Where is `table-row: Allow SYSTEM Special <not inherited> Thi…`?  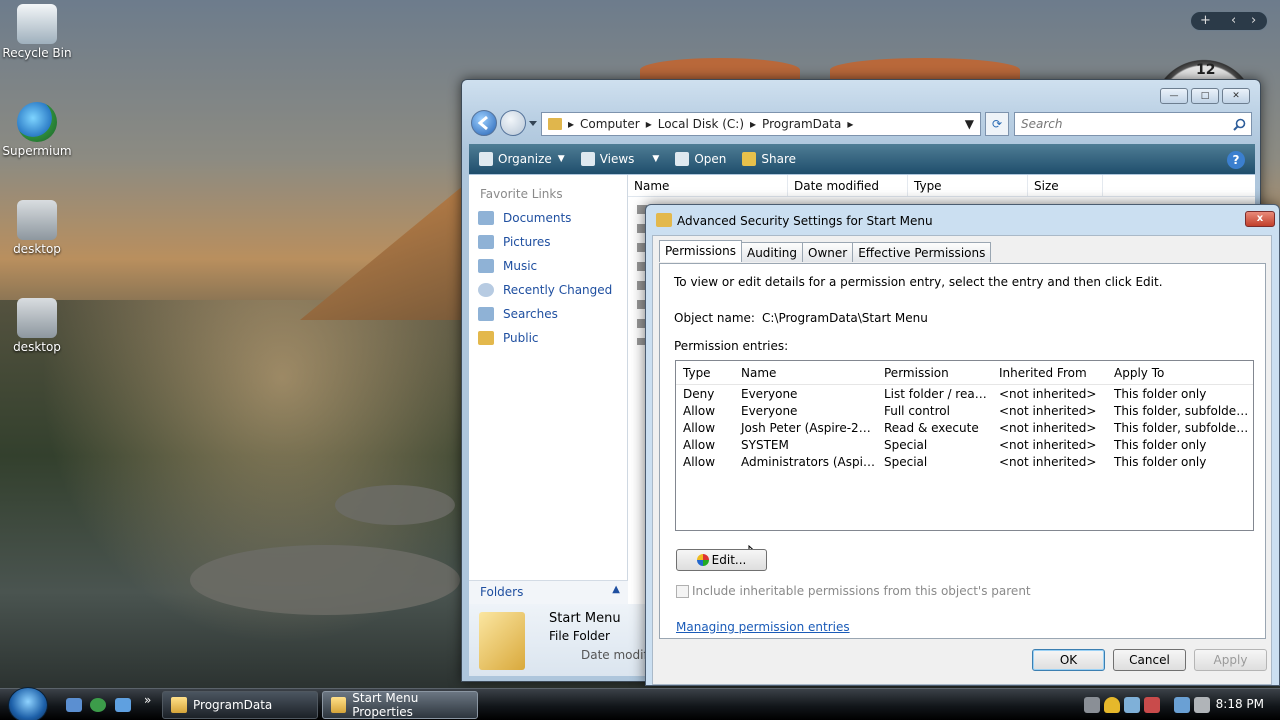 table-row: Allow SYSTEM Special <not inherited> Thi… is located at coordinates (964, 444).